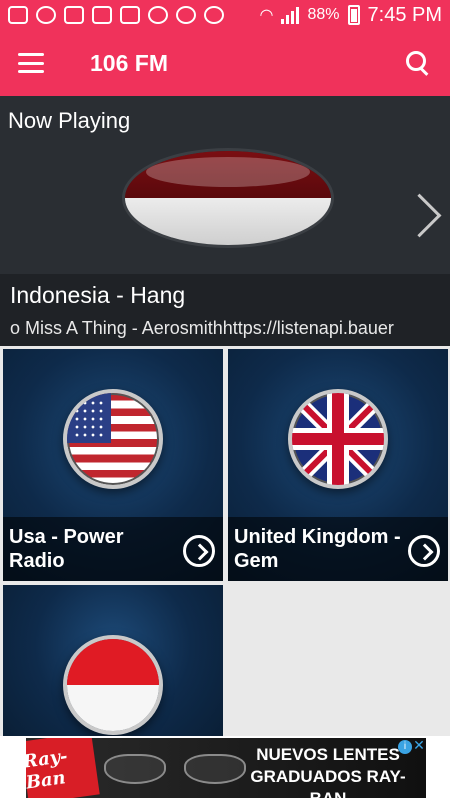 Image resolution: width=450 pixels, height=800 pixels. I want to click on battery-icon, so click(353, 15).